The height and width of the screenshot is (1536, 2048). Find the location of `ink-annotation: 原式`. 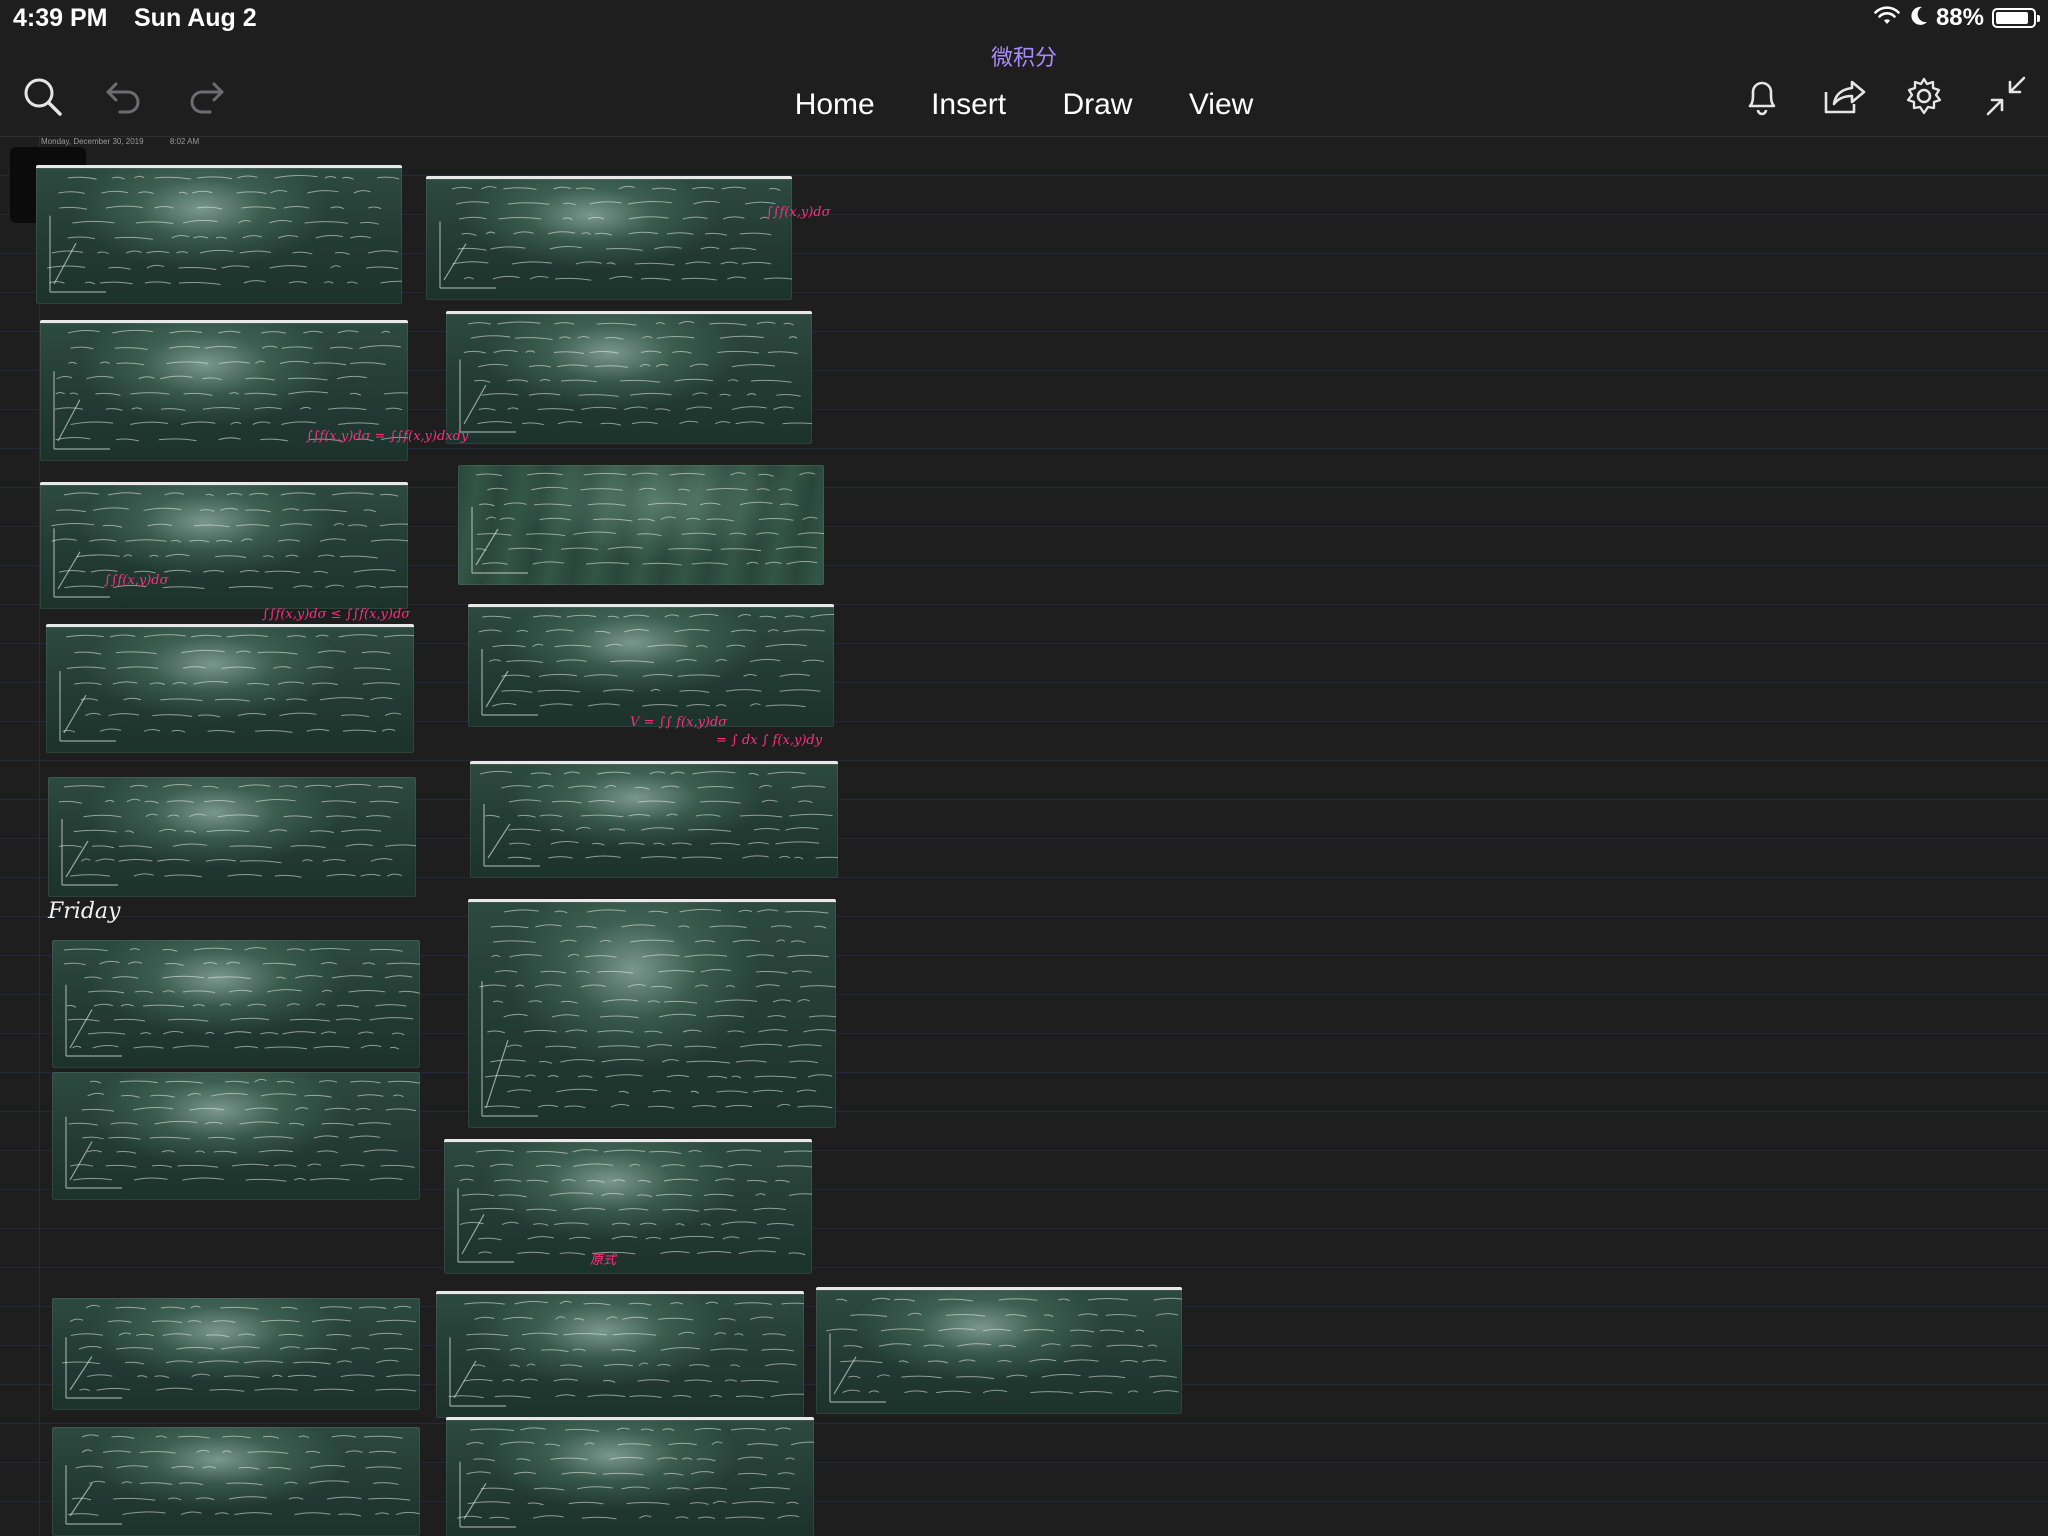

ink-annotation: 原式 is located at coordinates (603, 1260).